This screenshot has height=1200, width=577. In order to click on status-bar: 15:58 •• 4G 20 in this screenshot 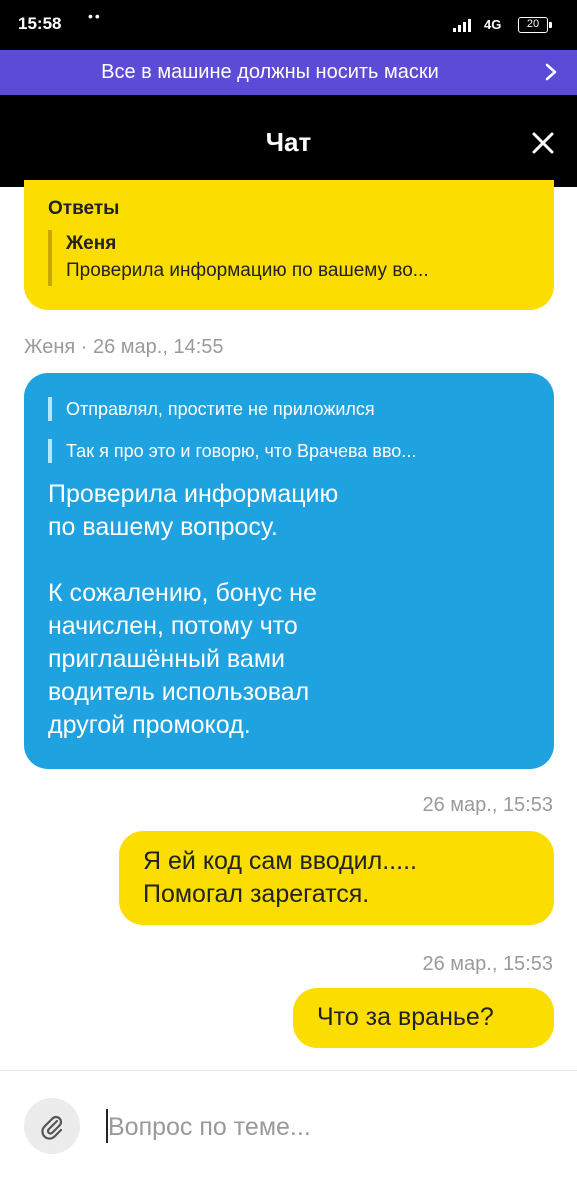, I will do `click(288, 25)`.